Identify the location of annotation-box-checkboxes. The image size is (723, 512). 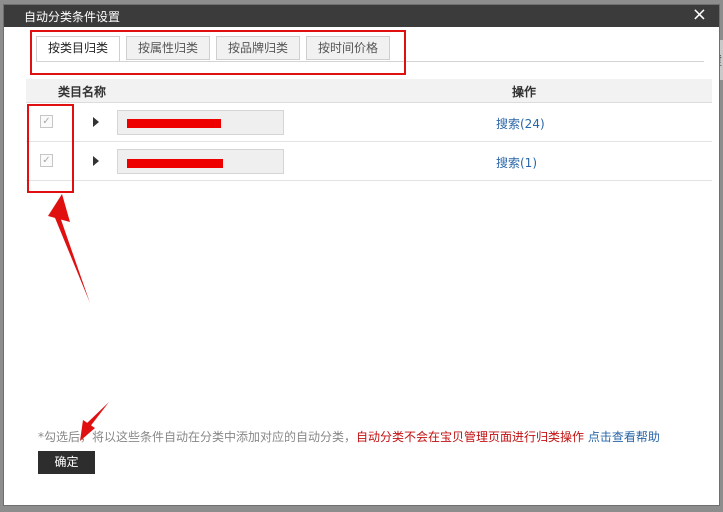
(50, 148).